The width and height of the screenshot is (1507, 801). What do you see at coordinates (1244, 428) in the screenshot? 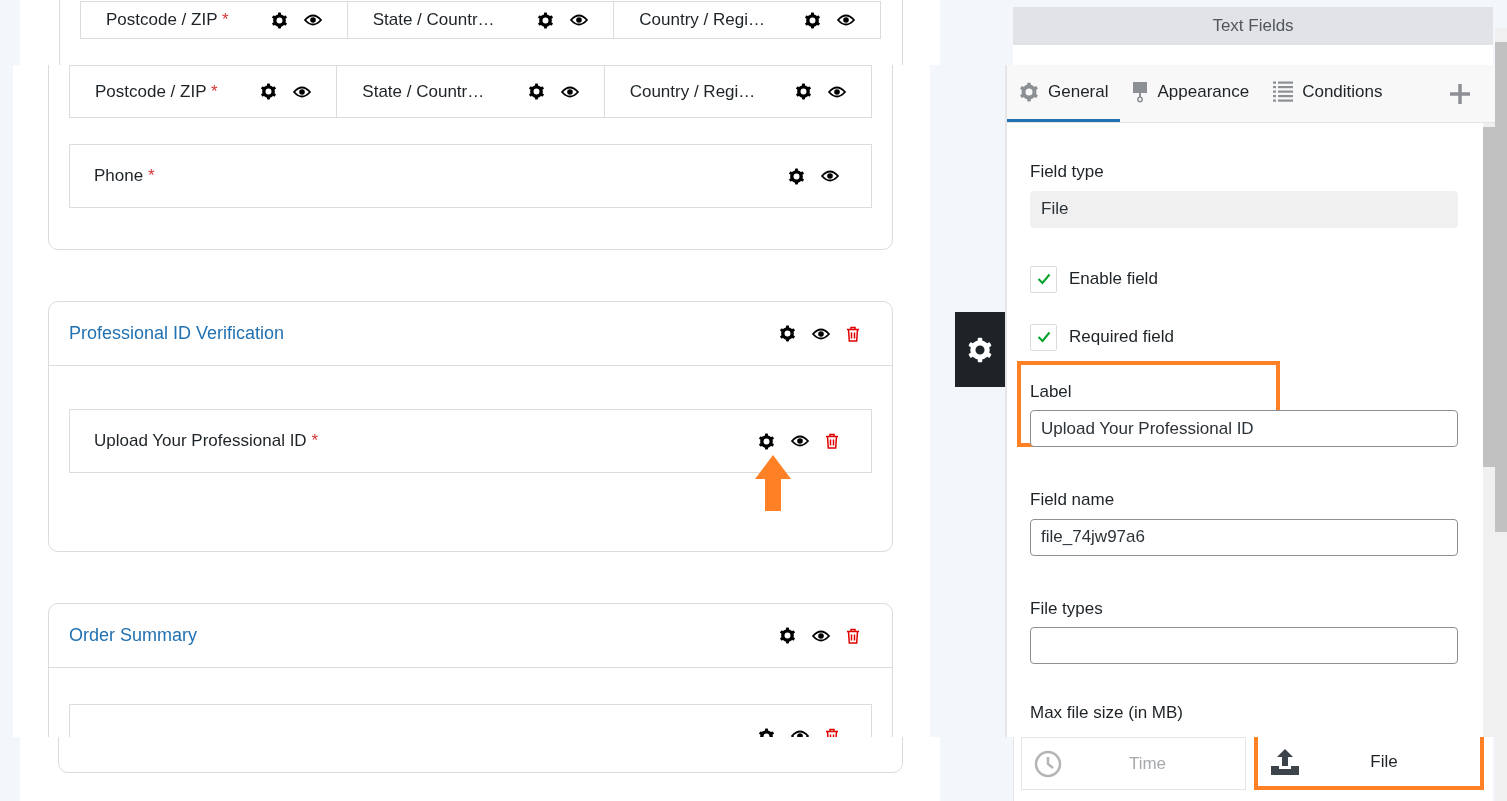
I see `text-field: Upload Your Professional ID` at bounding box center [1244, 428].